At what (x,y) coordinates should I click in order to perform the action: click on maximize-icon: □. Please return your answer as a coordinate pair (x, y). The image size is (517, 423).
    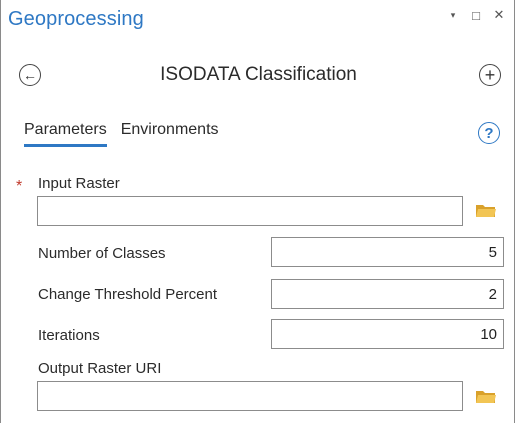
    Looking at the image, I should click on (476, 15).